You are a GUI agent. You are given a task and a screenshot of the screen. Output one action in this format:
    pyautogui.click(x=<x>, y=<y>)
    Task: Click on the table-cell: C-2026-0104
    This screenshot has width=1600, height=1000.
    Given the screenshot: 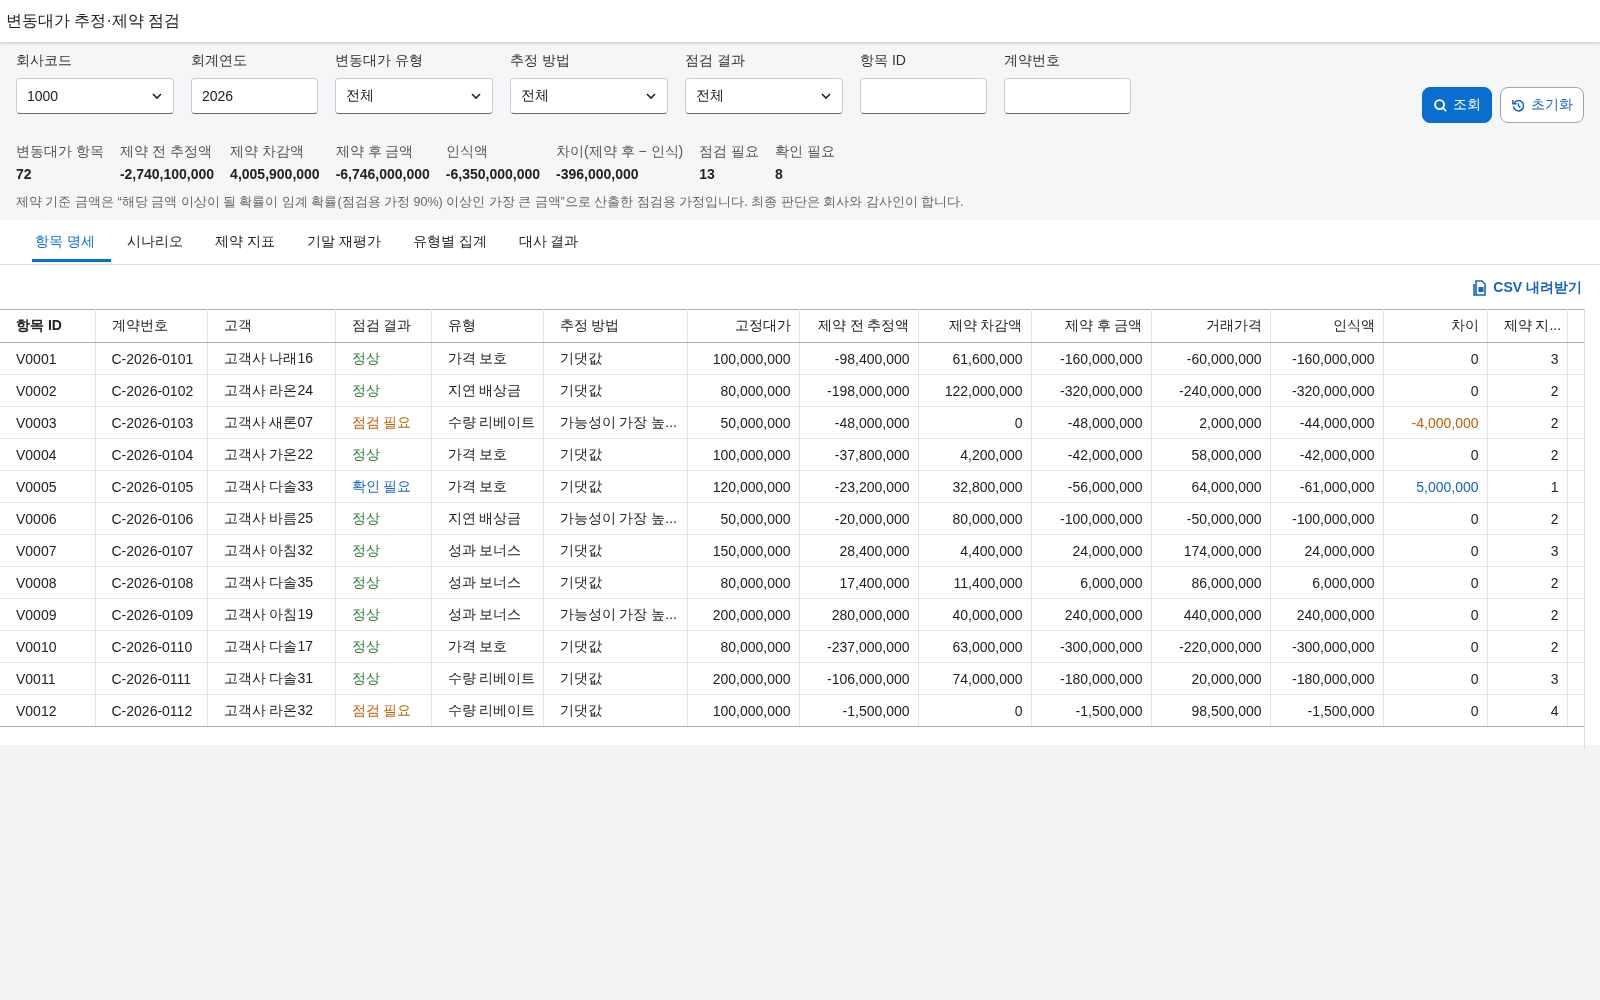 What is the action you would take?
    pyautogui.click(x=151, y=454)
    